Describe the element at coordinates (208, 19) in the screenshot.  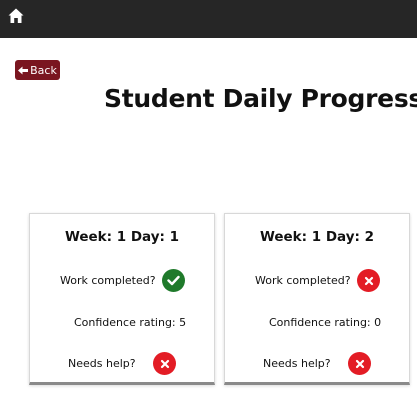
I see `top-navbar` at that location.